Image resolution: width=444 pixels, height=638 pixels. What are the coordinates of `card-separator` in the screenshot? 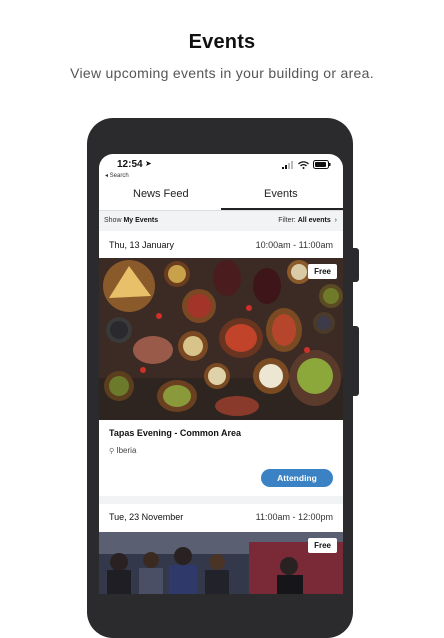 It's located at (221, 500).